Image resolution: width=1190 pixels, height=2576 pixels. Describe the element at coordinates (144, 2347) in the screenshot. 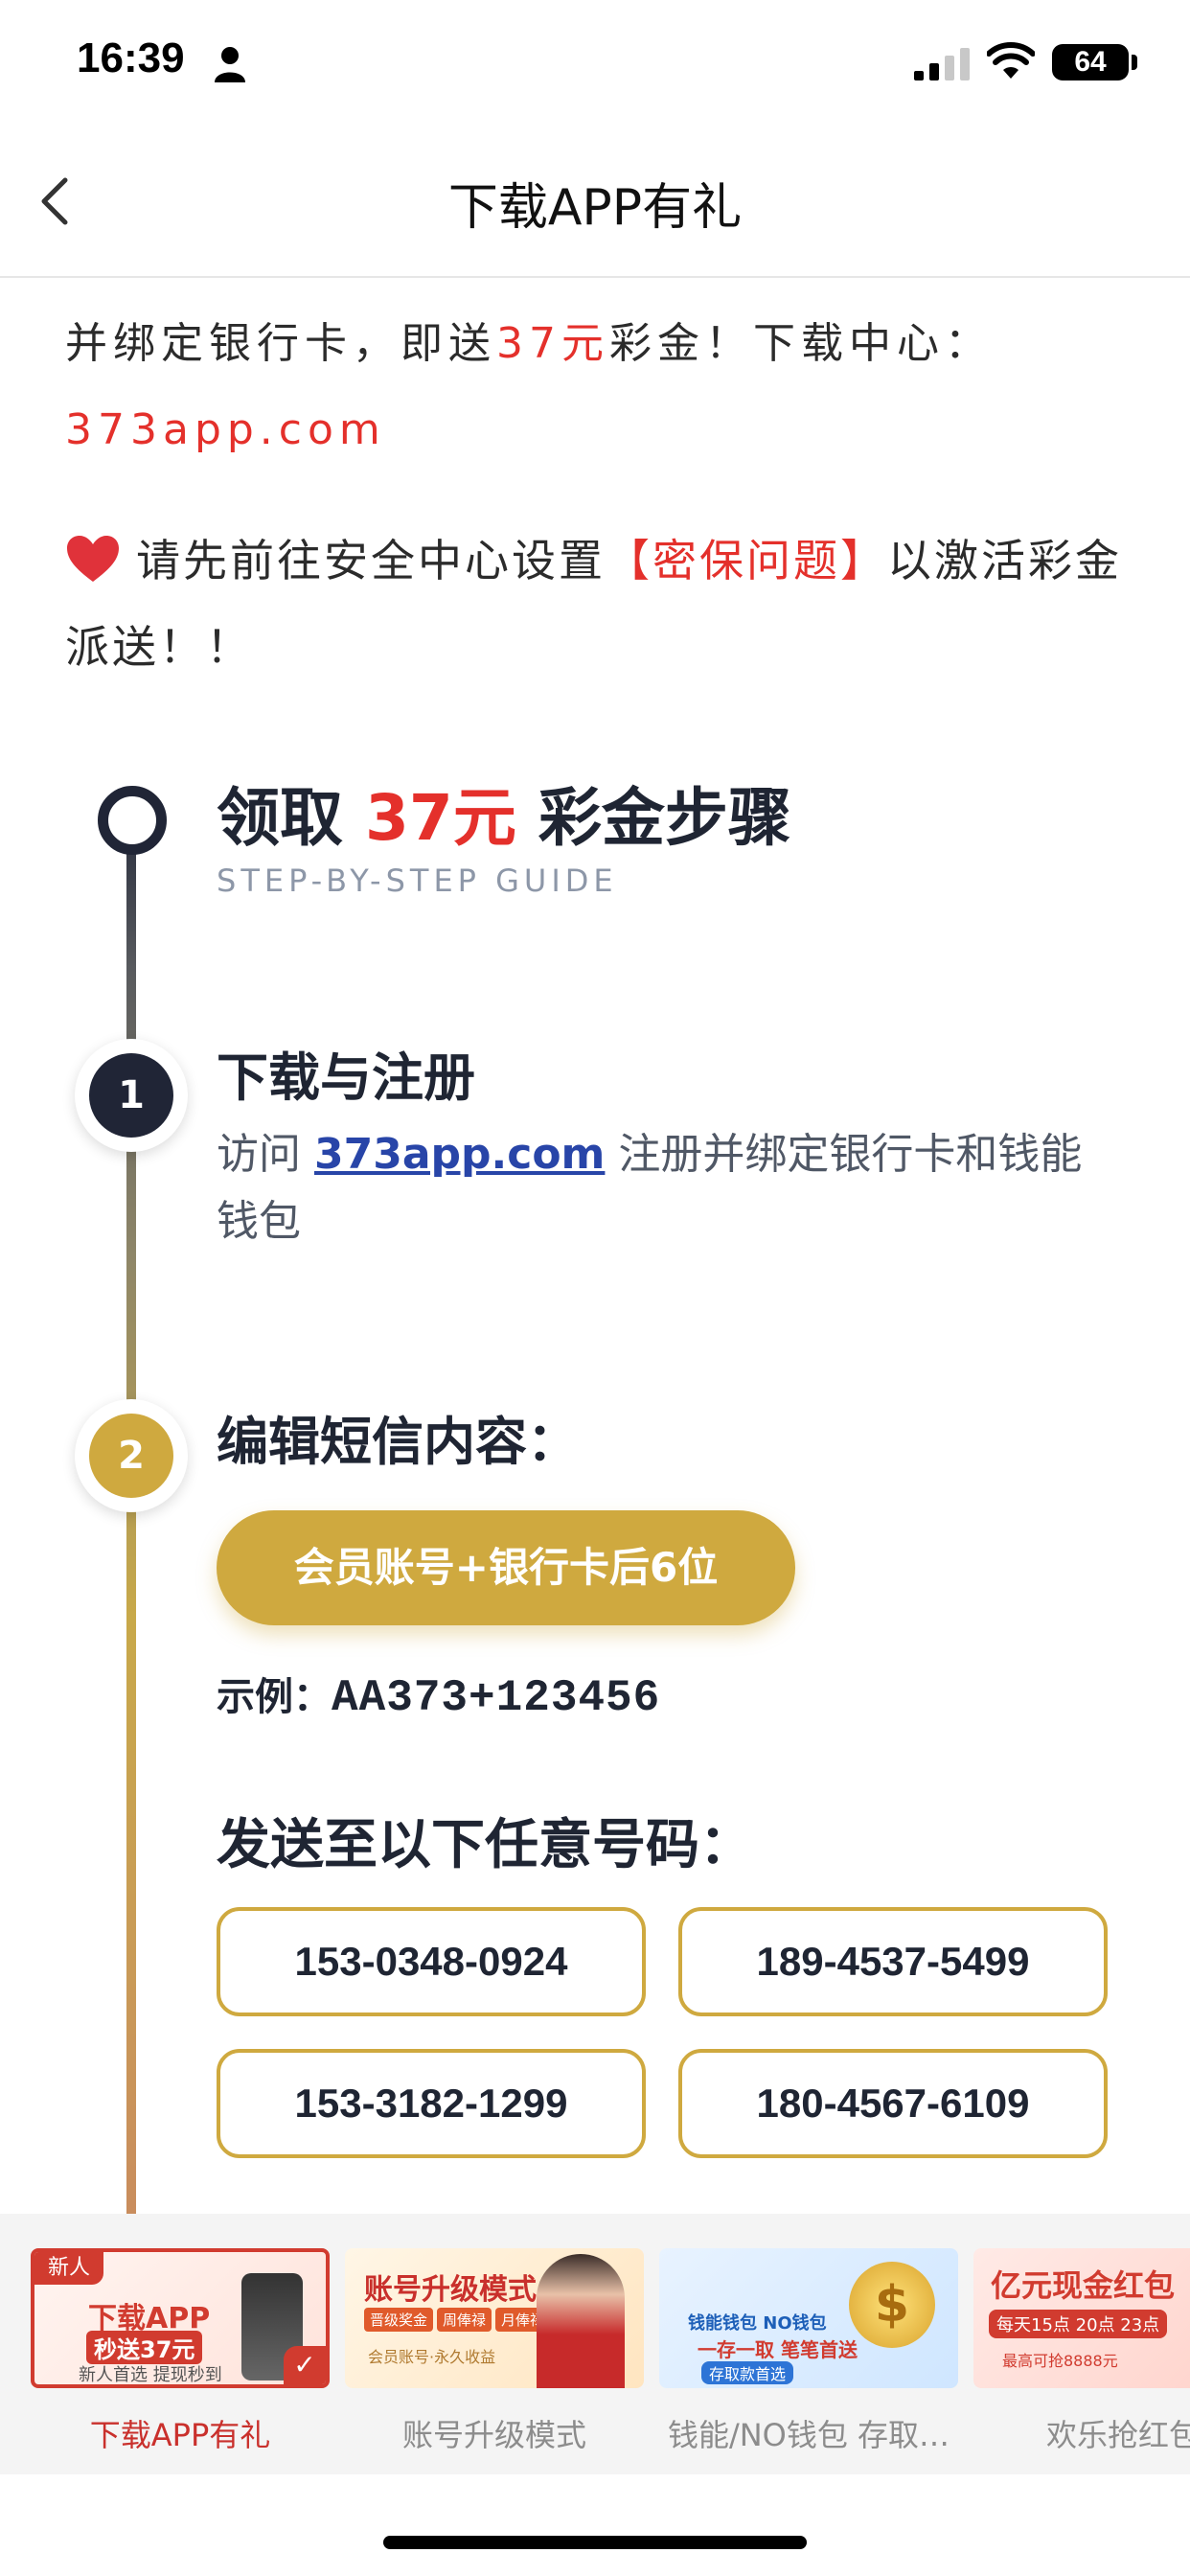

I see `thumb1-line2: 秒送37元` at that location.